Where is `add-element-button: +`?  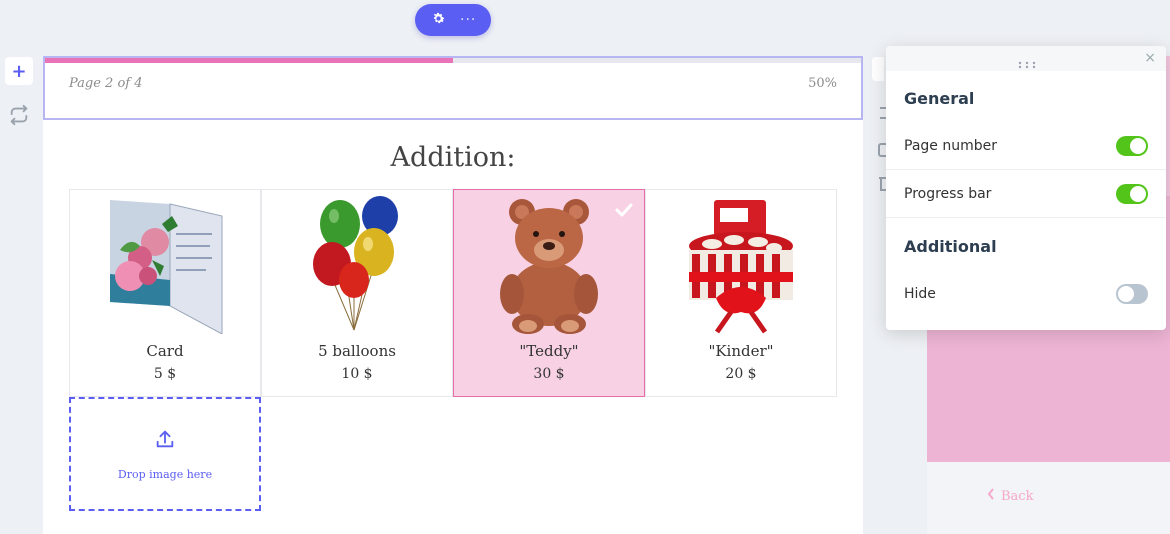
add-element-button: + is located at coordinates (19, 71).